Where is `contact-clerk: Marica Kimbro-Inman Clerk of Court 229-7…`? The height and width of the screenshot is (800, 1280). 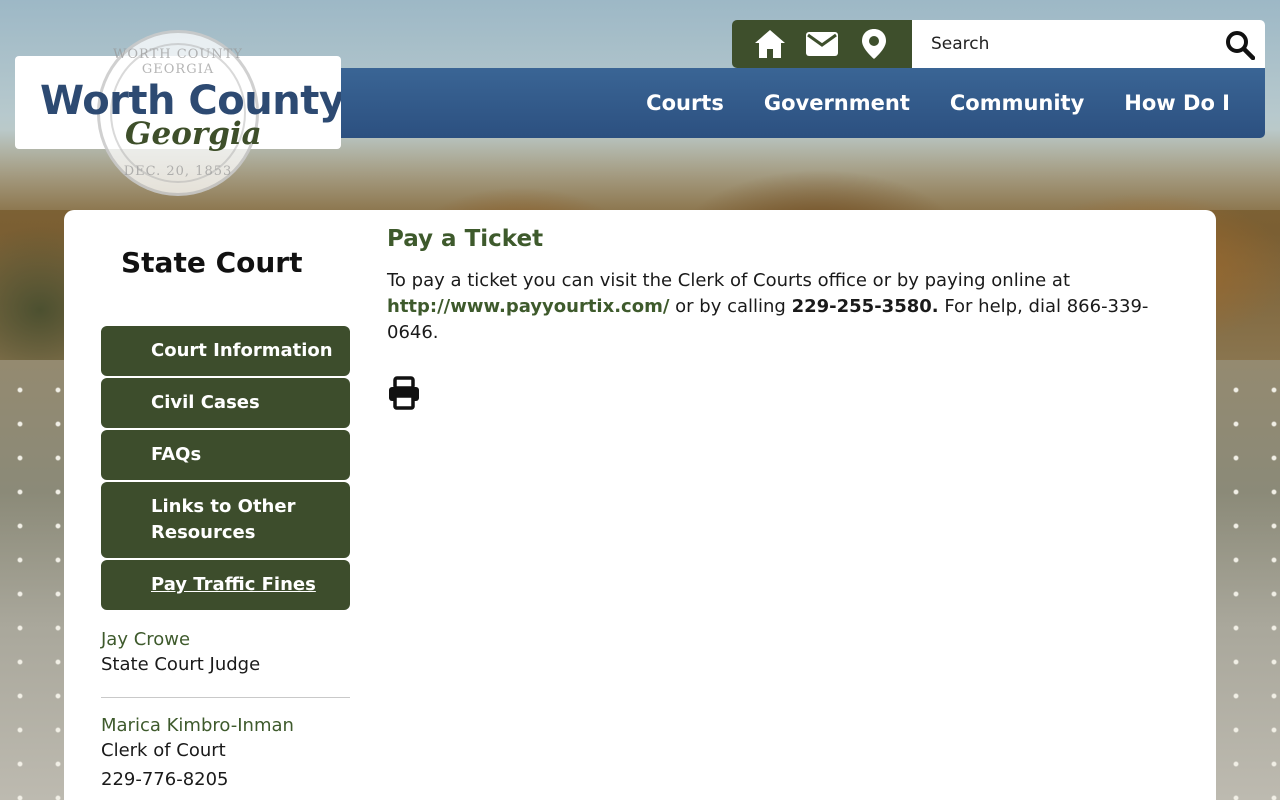
contact-clerk: Marica Kimbro-Inman Clerk of Court 229-7… is located at coordinates (225, 752).